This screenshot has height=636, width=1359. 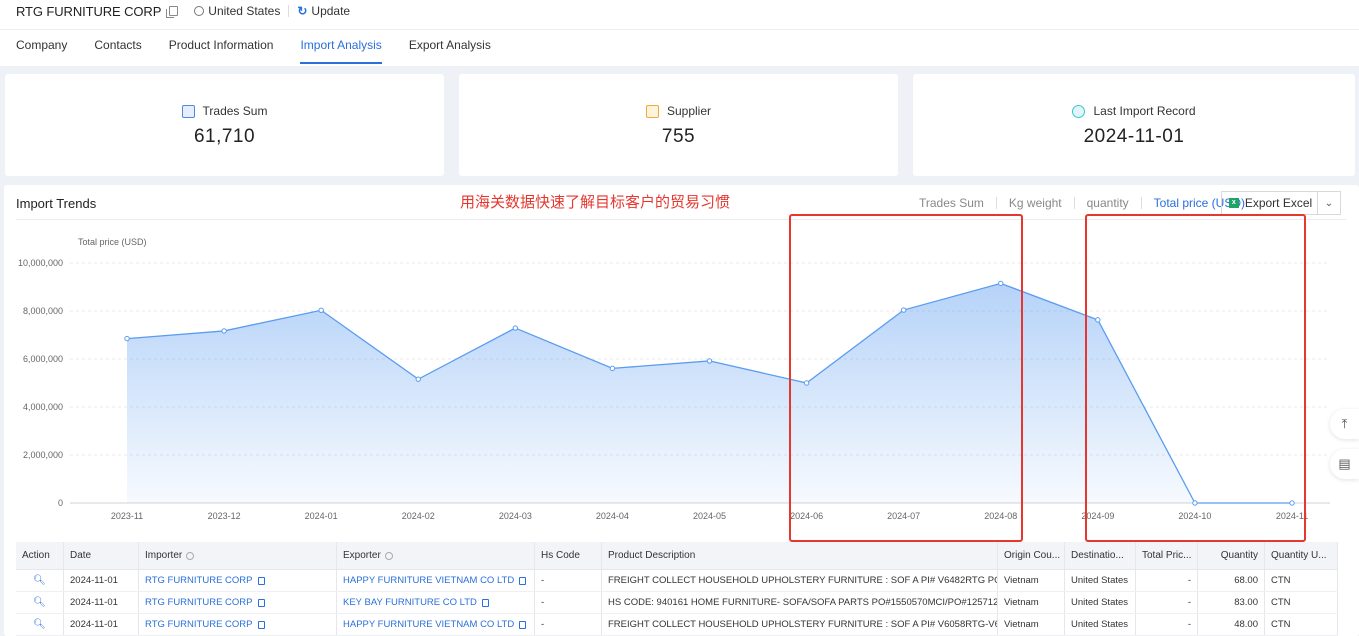 What do you see at coordinates (331, 11) in the screenshot?
I see `update-label: Update` at bounding box center [331, 11].